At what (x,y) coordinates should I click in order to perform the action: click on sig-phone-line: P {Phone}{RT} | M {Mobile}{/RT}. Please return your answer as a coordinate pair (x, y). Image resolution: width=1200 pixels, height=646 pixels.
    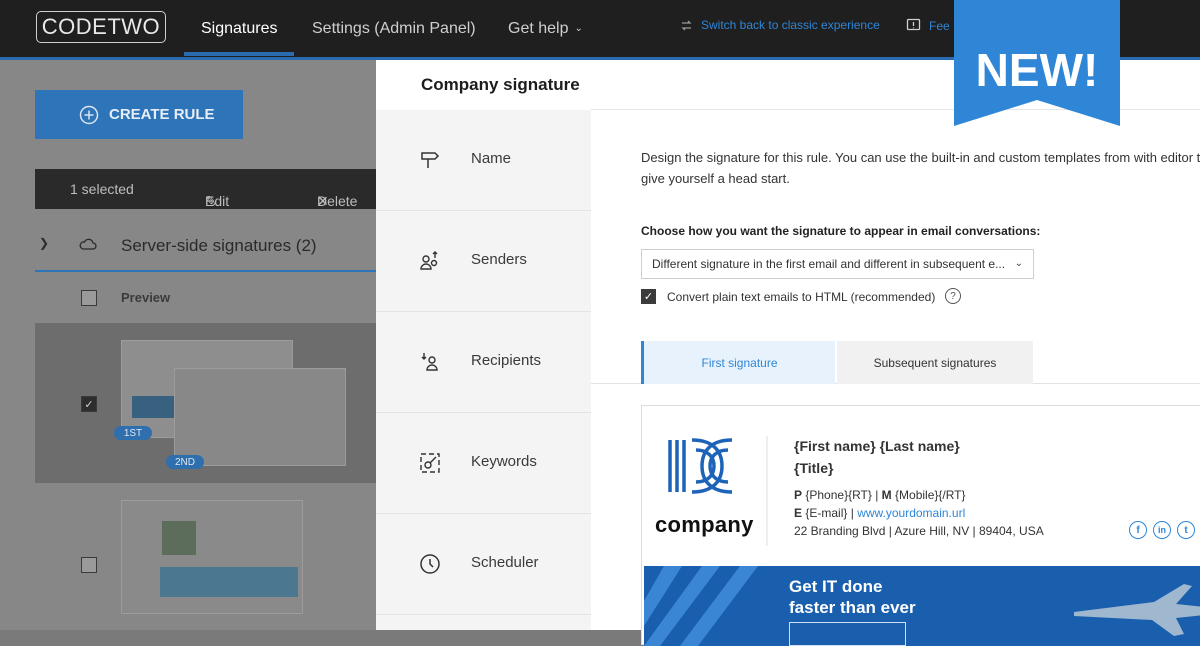
    Looking at the image, I should click on (880, 495).